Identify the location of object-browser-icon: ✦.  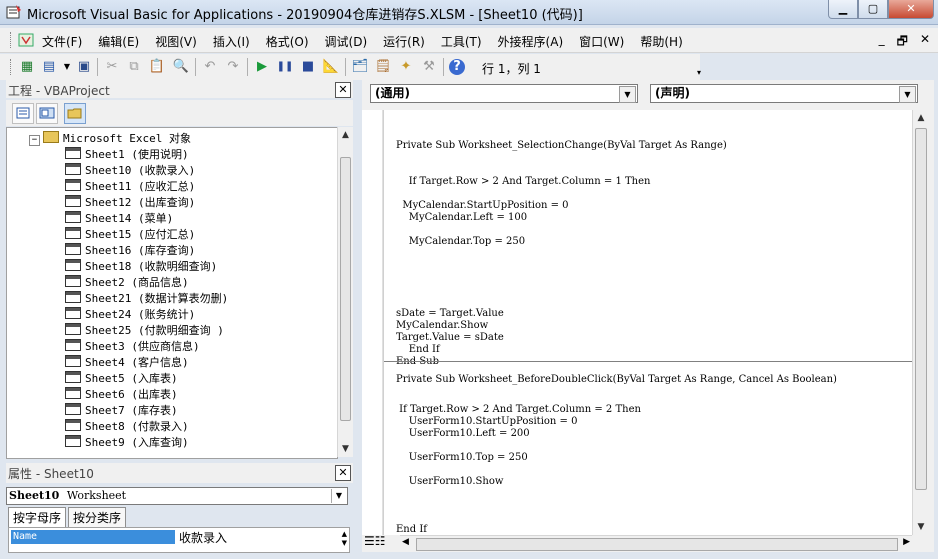
(406, 67).